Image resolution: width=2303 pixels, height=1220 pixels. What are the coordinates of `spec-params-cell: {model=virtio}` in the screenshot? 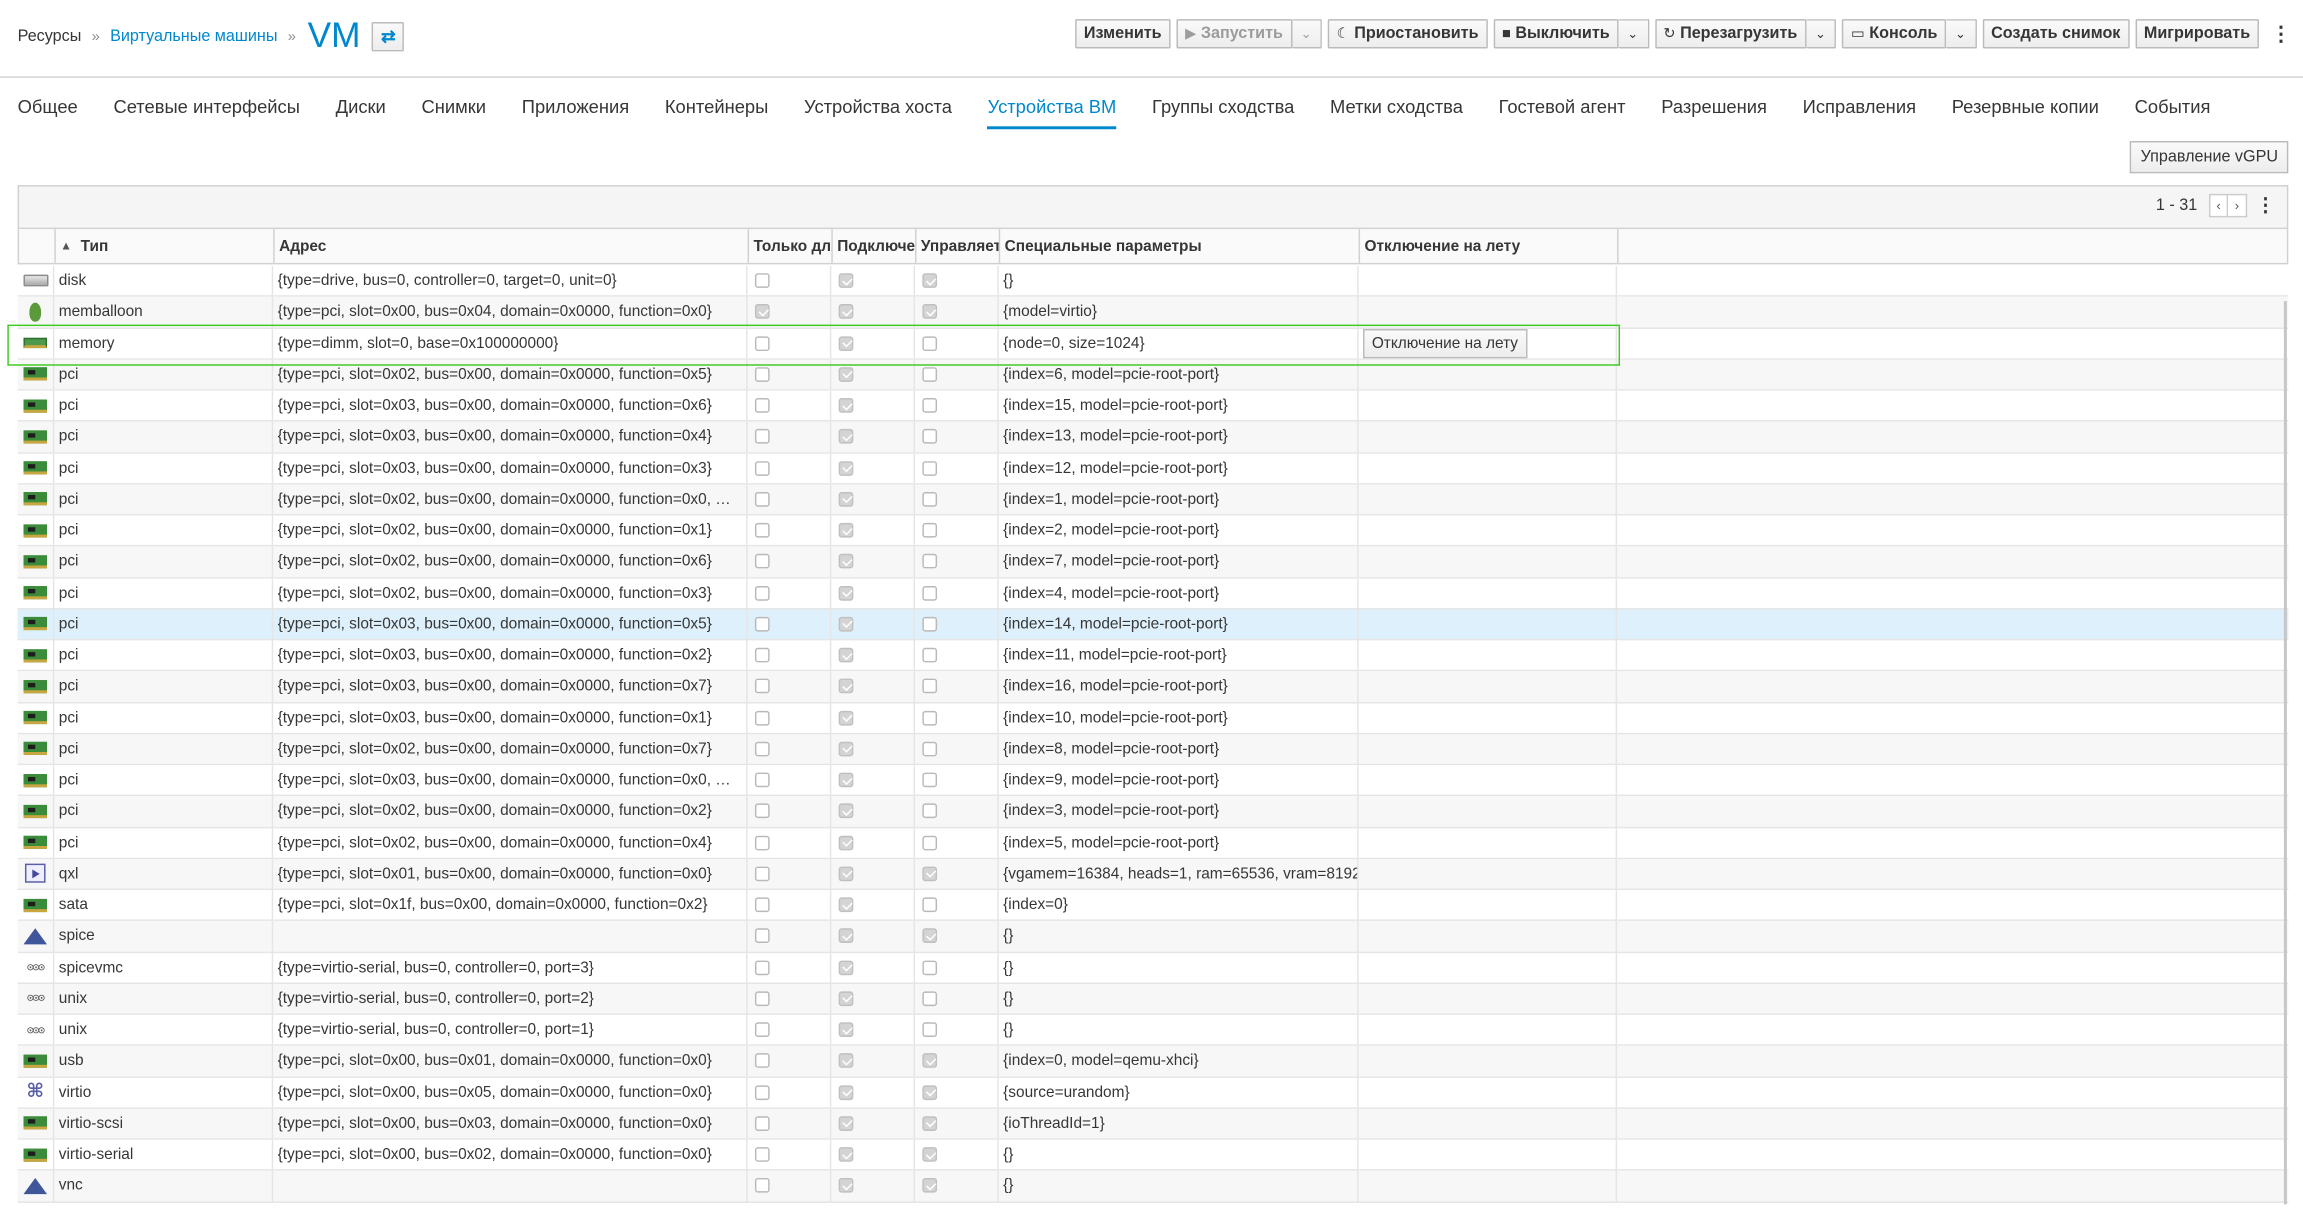 It's located at (1179, 312).